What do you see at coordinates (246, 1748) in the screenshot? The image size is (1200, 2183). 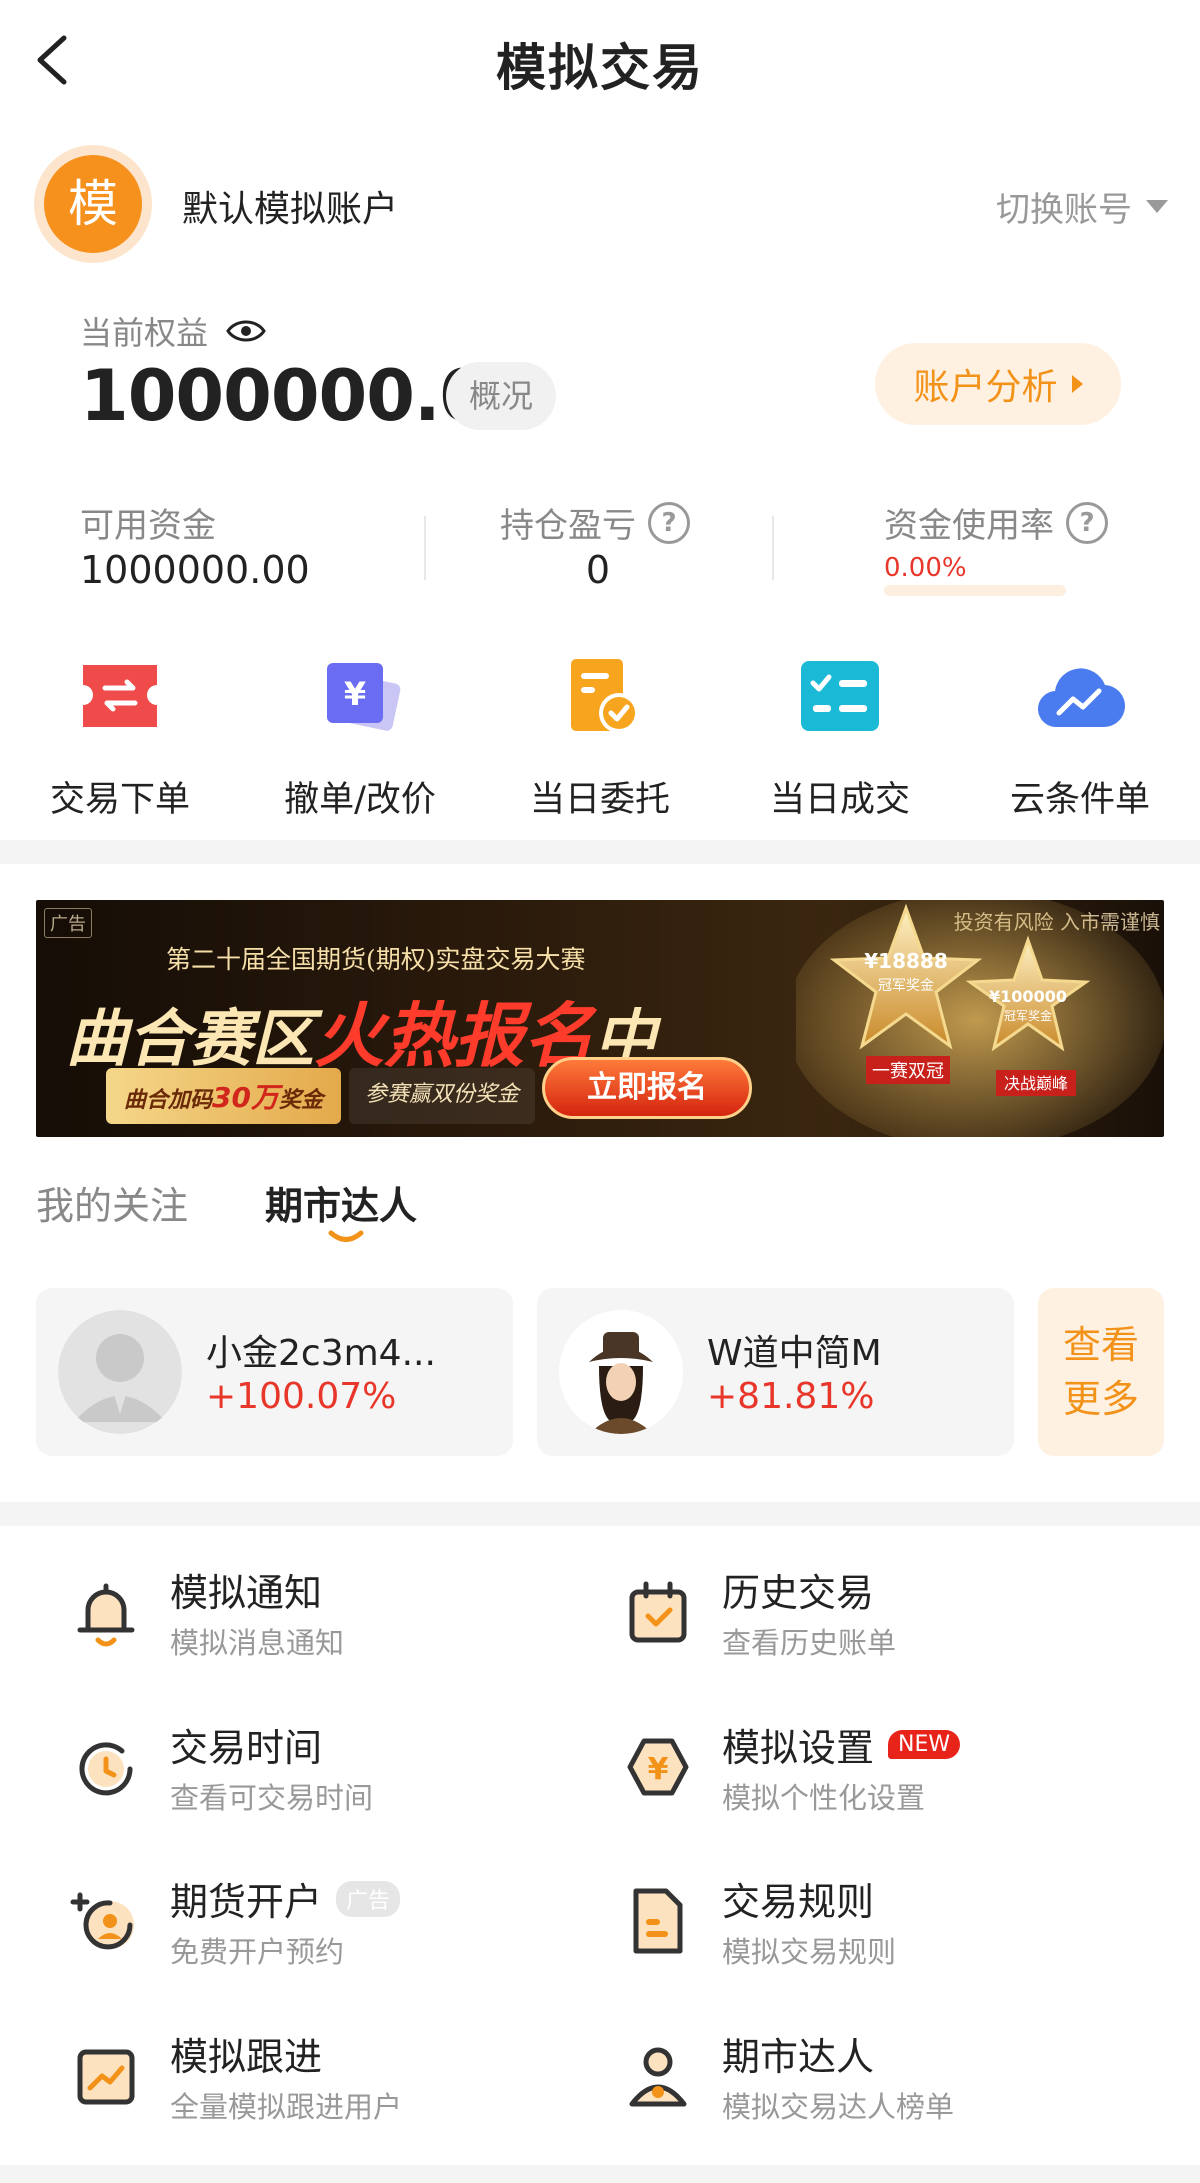 I see `menu-title-text: 交易时间` at bounding box center [246, 1748].